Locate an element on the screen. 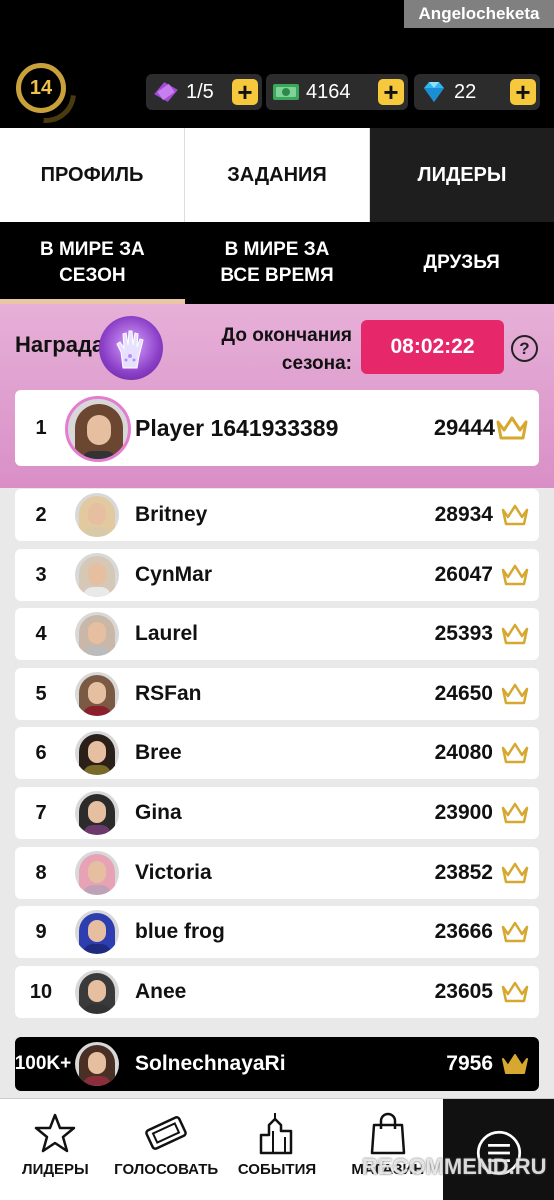 This screenshot has height=1200, width=554. watermark-text: Angelocheketa is located at coordinates (479, 14).